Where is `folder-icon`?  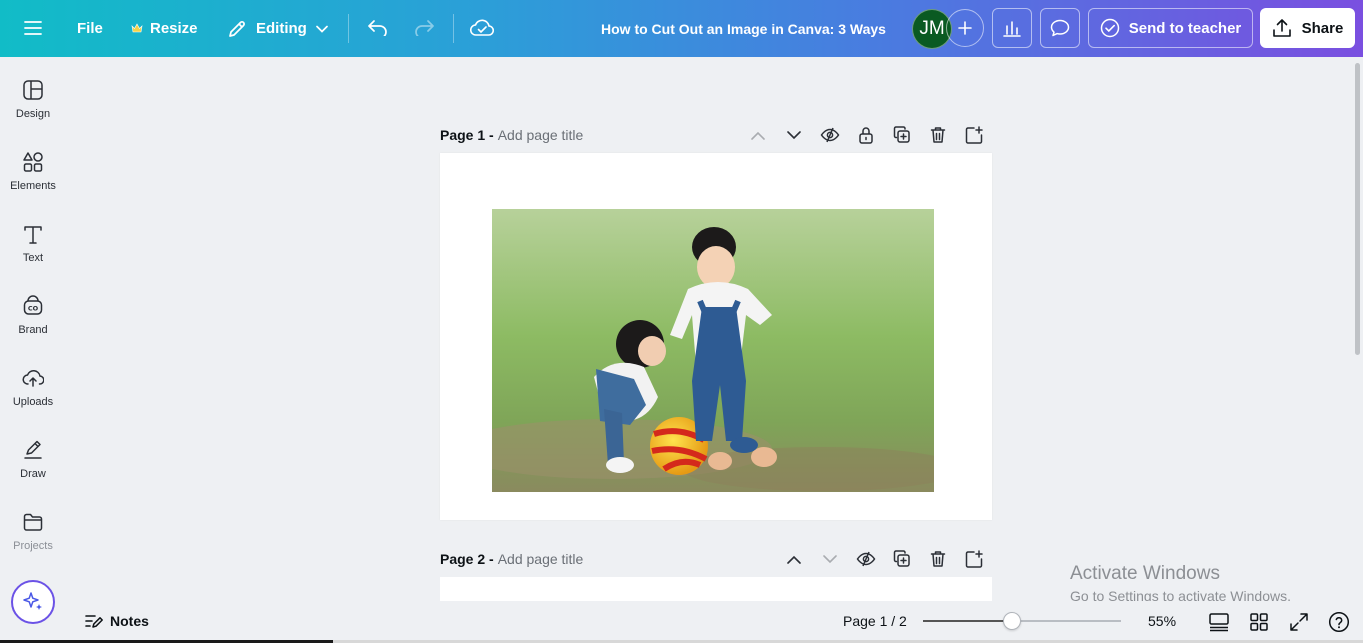
folder-icon is located at coordinates (33, 522).